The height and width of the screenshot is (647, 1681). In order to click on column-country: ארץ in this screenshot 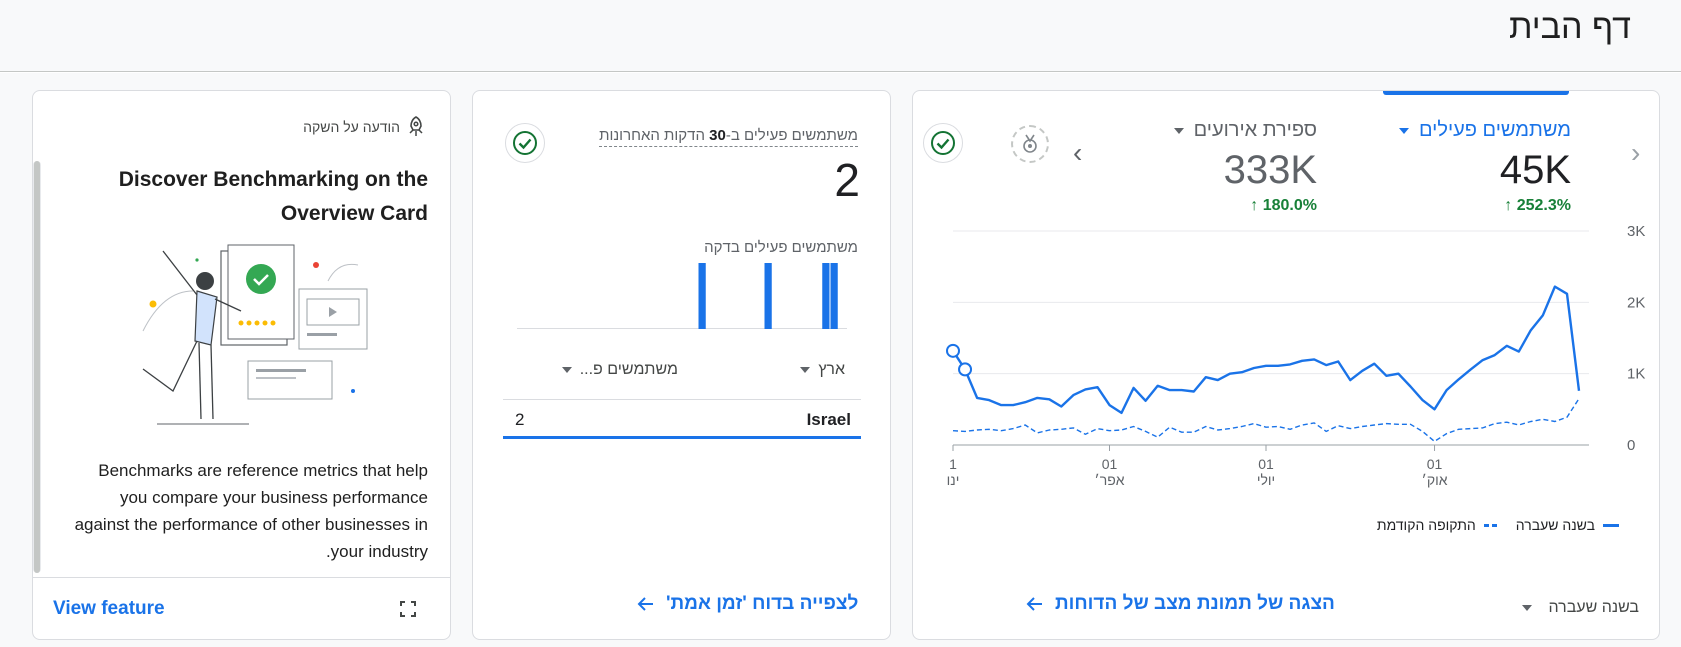, I will do `click(822, 370)`.